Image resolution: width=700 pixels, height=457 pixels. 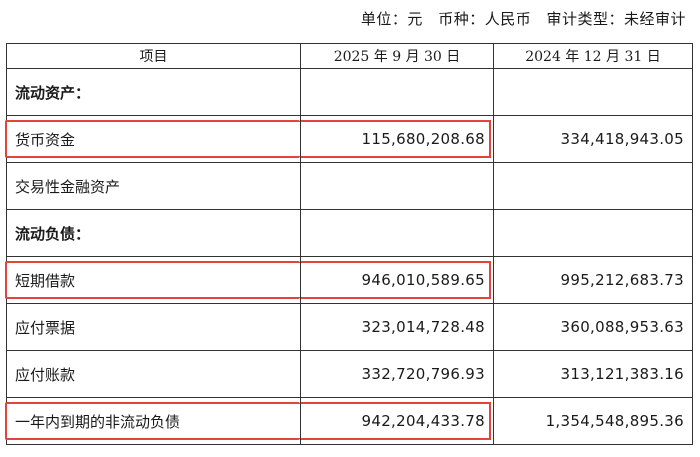 I want to click on row-value-2024: 313,121,383.16, so click(x=593, y=374).